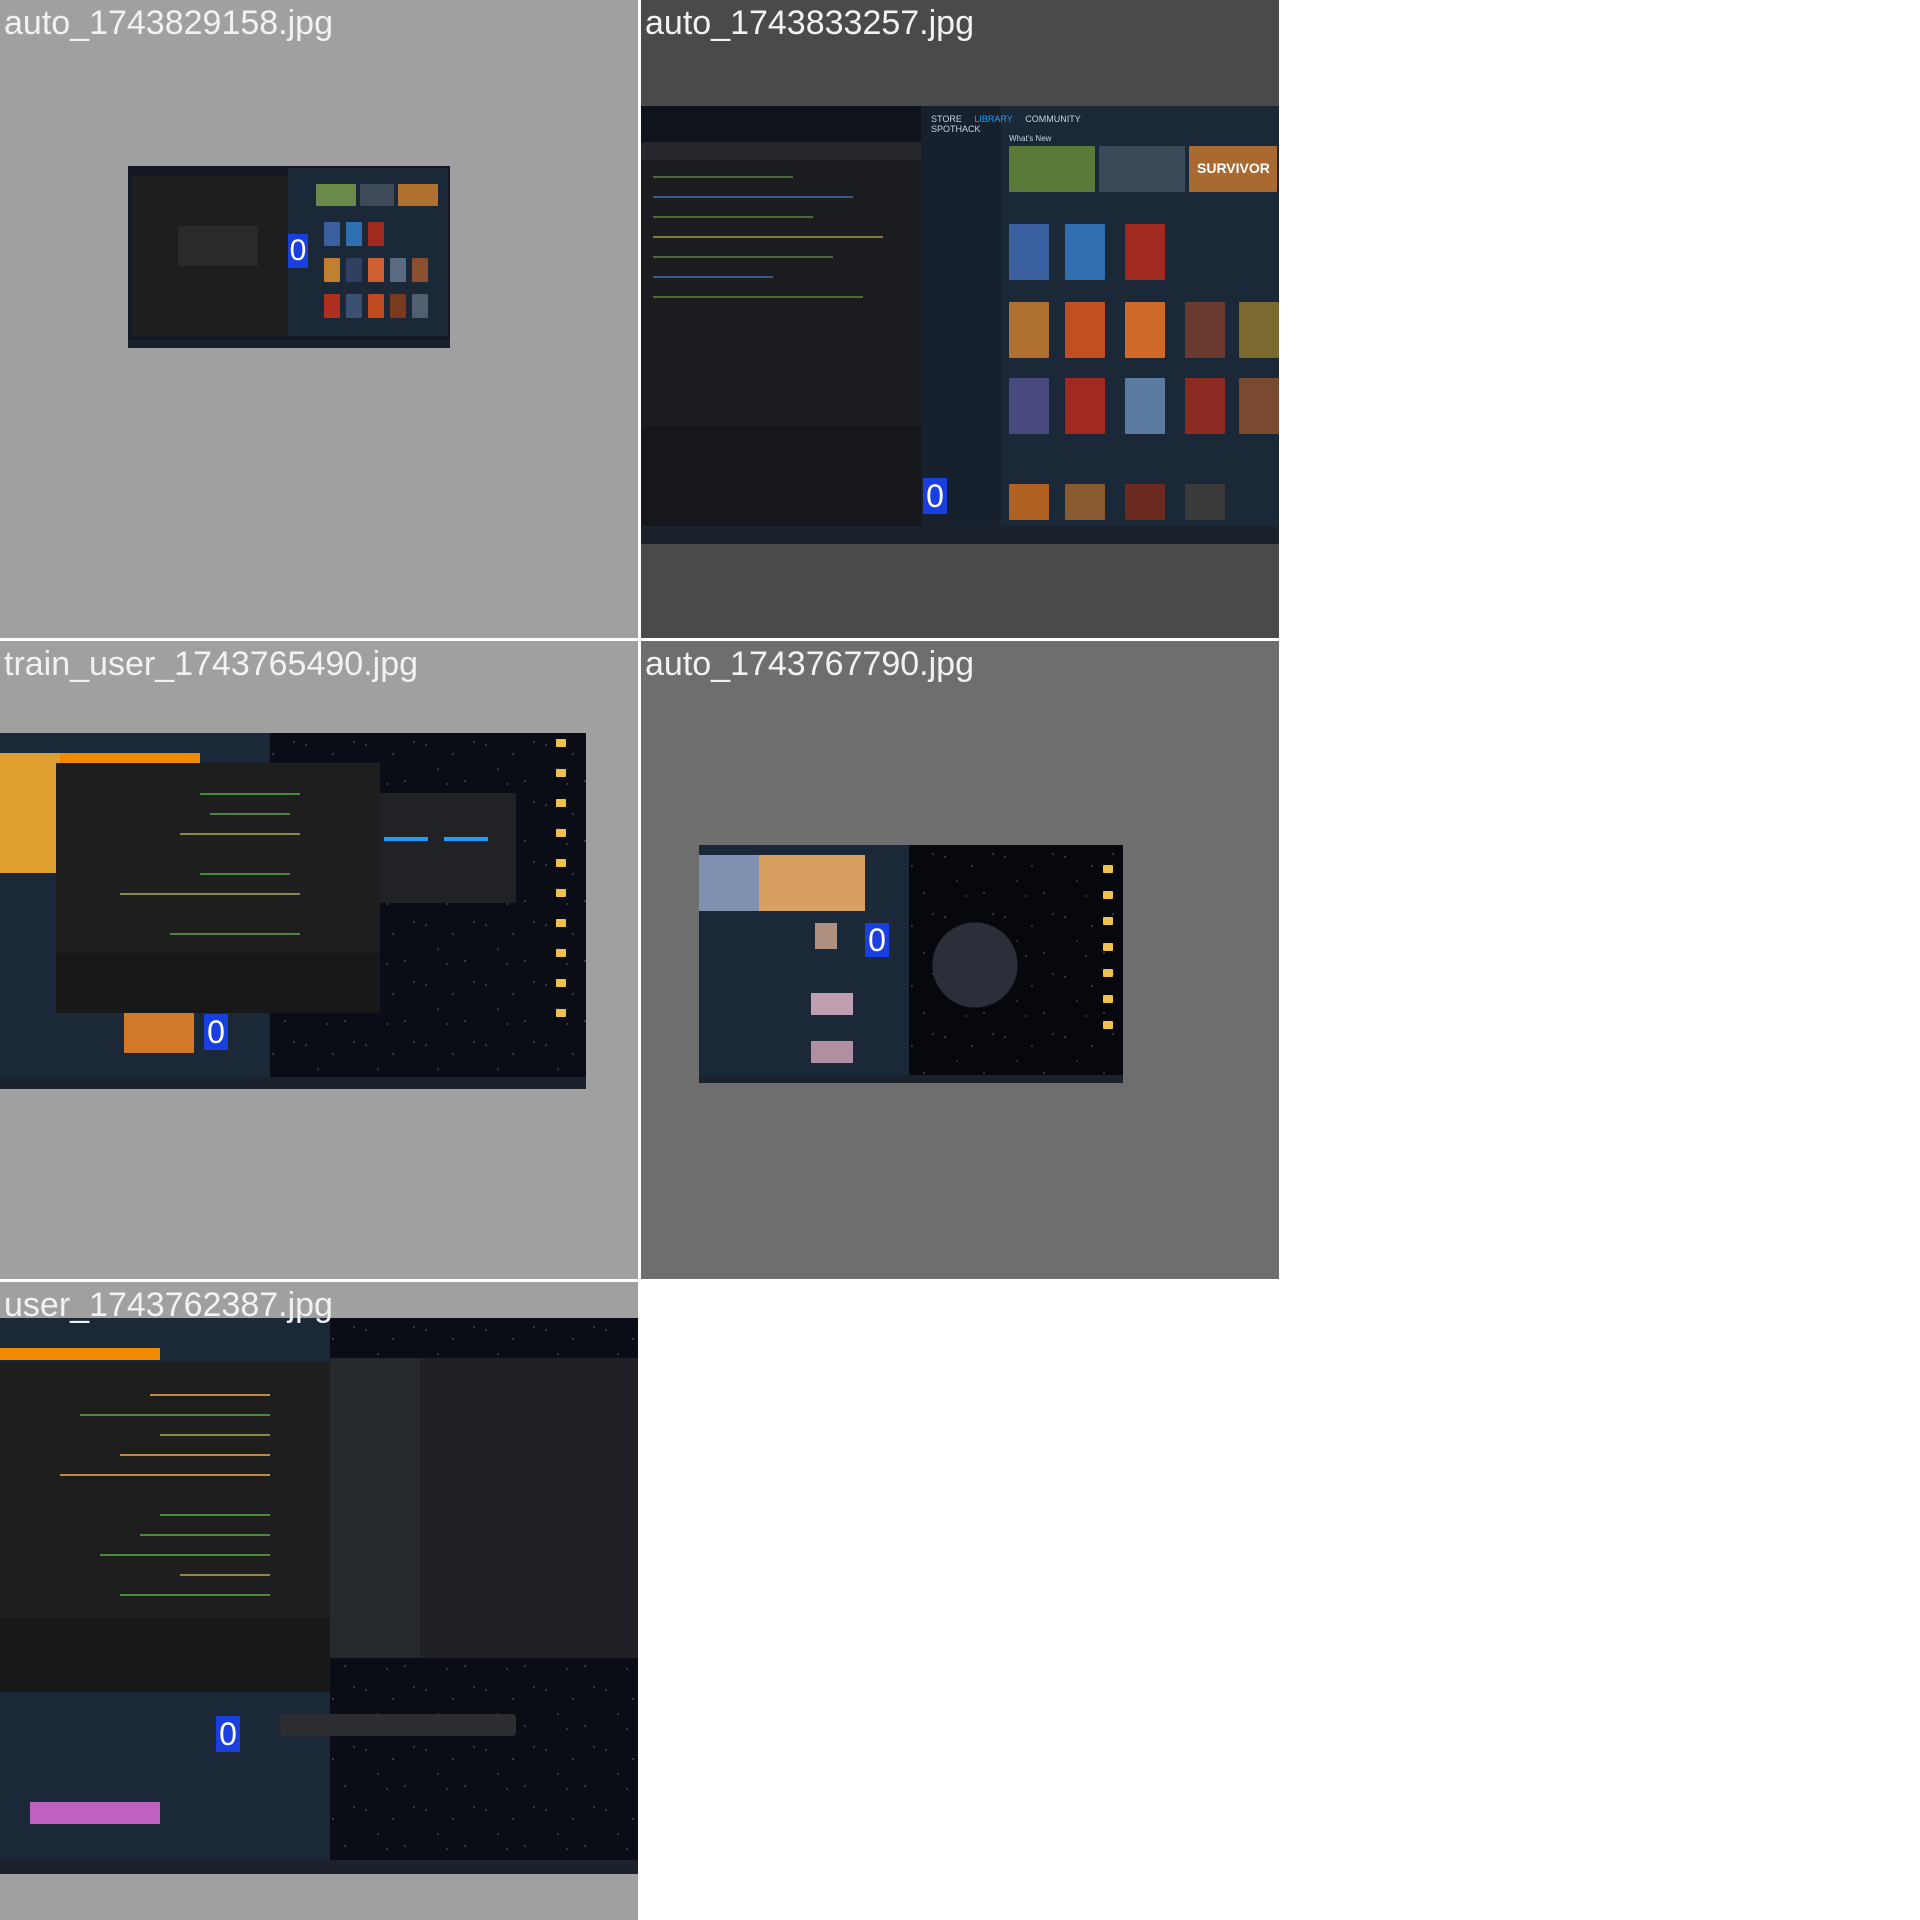 This screenshot has width=1920, height=1920. I want to click on screenshot-tile-3: train_user_1743765490.jpg 0, so click(319, 960).